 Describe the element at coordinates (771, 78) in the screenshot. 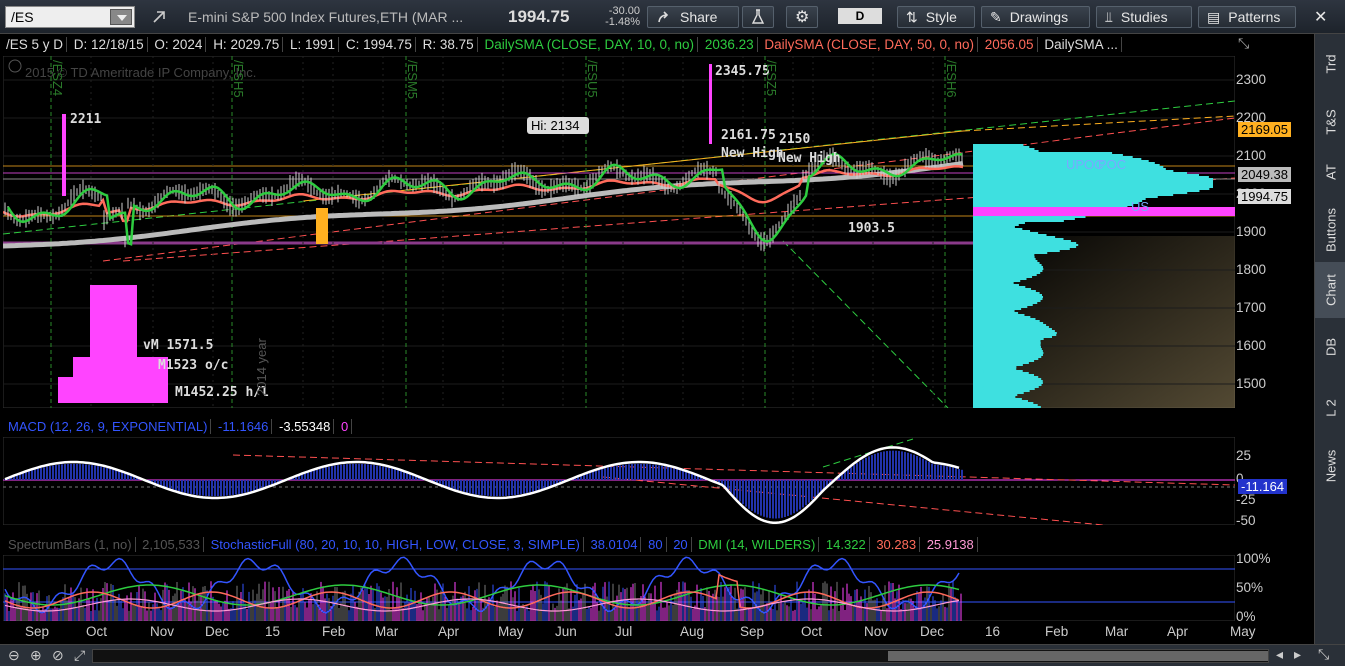

I see `contract-label: /ESZ5` at that location.